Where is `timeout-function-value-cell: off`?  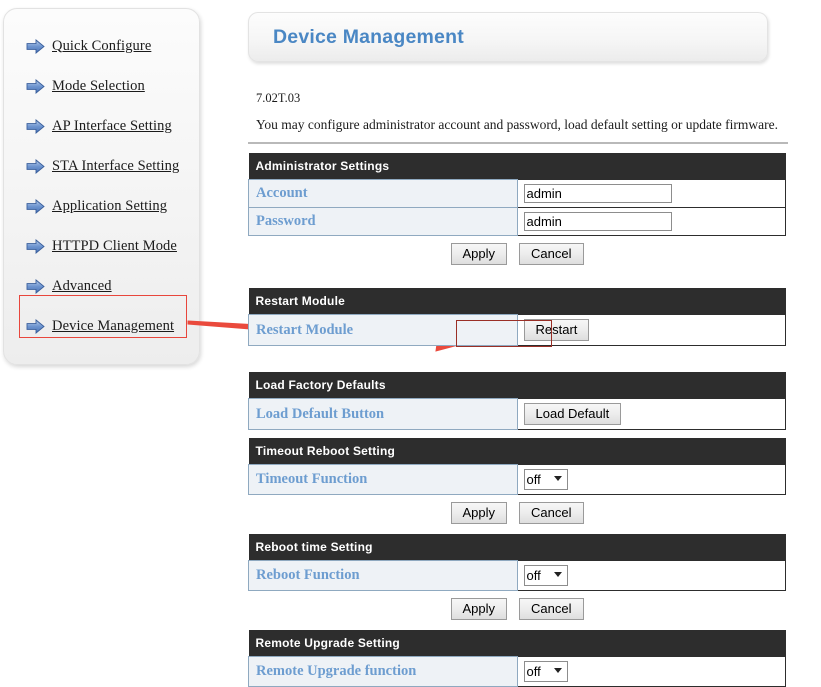 timeout-function-value-cell: off is located at coordinates (651, 479).